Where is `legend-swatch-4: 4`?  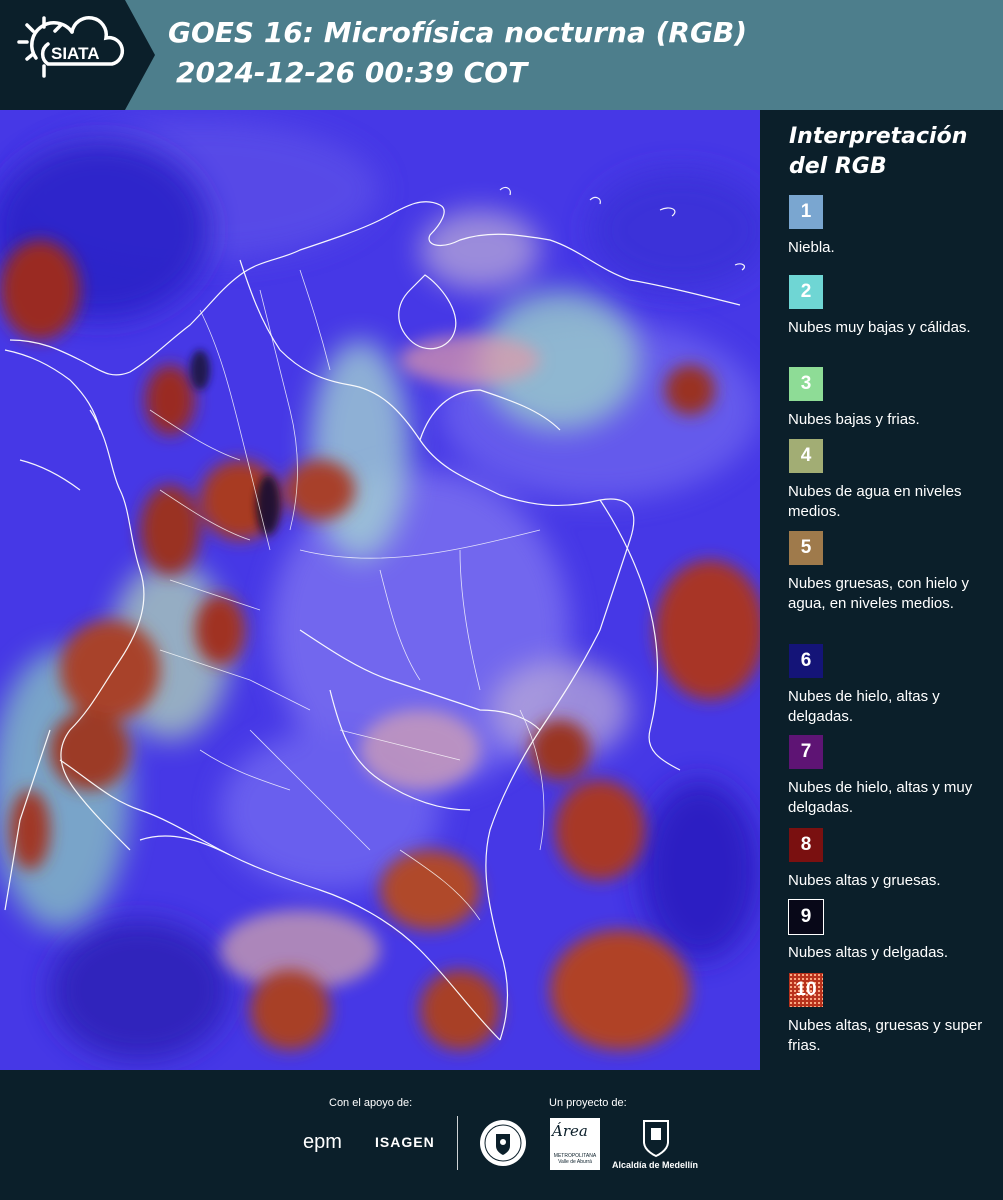 legend-swatch-4: 4 is located at coordinates (806, 456).